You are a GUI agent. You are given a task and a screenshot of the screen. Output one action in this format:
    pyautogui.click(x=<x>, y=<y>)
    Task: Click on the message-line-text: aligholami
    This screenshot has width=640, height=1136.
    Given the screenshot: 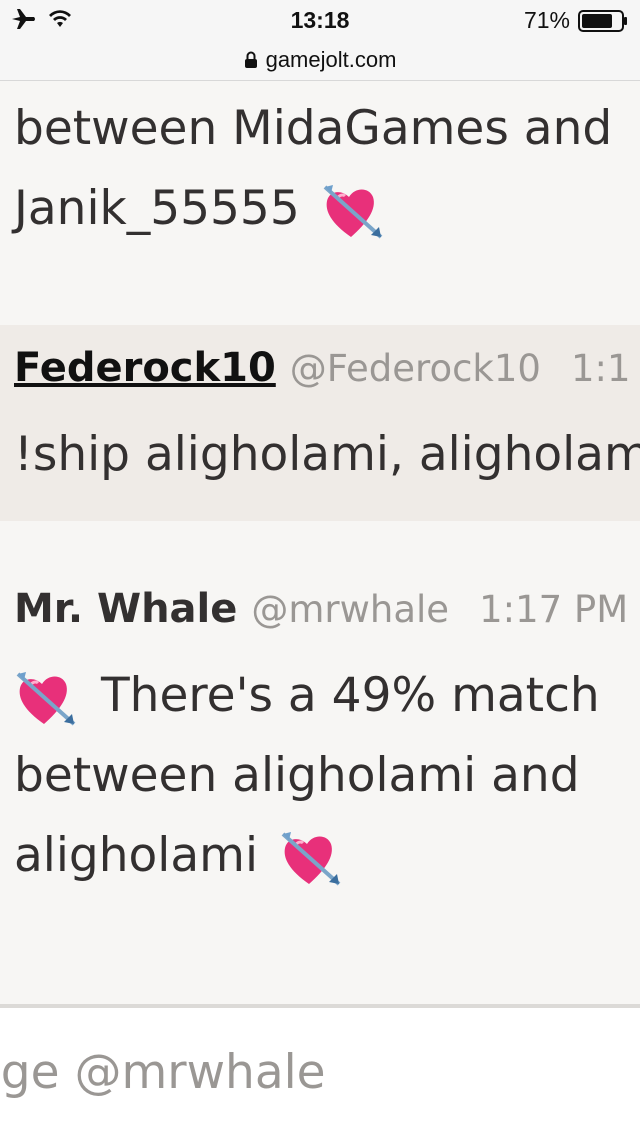 What is the action you would take?
    pyautogui.click(x=136, y=855)
    